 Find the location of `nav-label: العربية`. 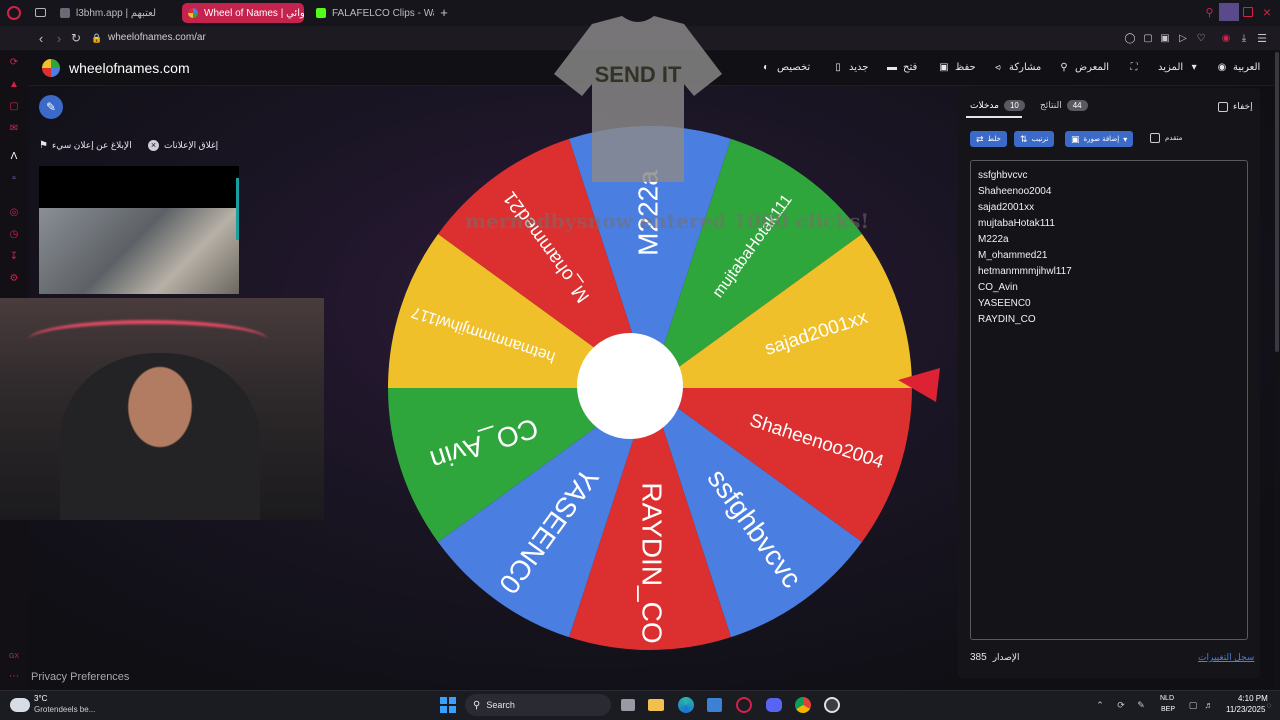

nav-label: العربية is located at coordinates (1247, 67).